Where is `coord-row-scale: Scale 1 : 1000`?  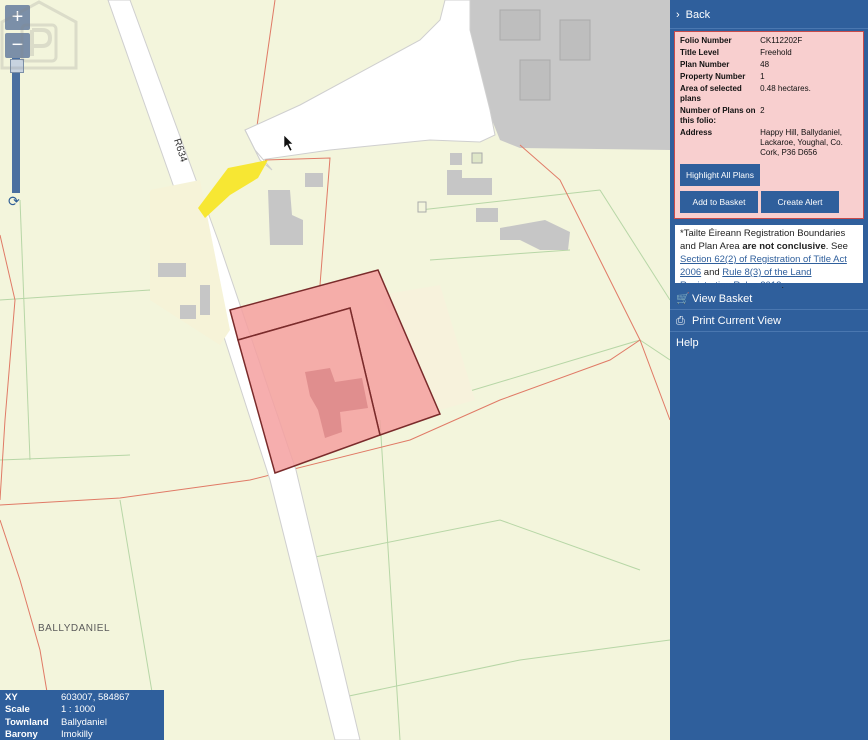 coord-row-scale: Scale 1 : 1000 is located at coordinates (50, 710).